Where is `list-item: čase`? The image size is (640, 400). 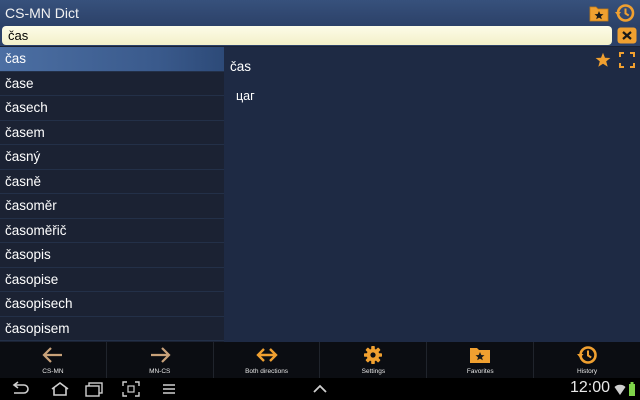 list-item: čase is located at coordinates (112, 84).